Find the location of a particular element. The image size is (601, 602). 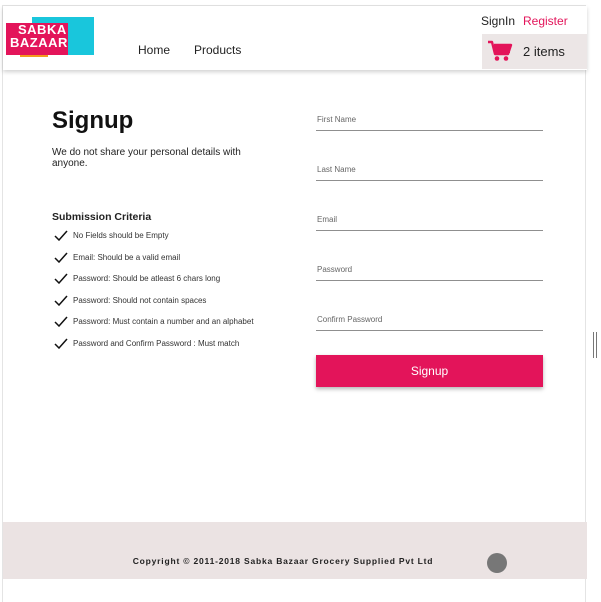

email-field is located at coordinates (429, 220).